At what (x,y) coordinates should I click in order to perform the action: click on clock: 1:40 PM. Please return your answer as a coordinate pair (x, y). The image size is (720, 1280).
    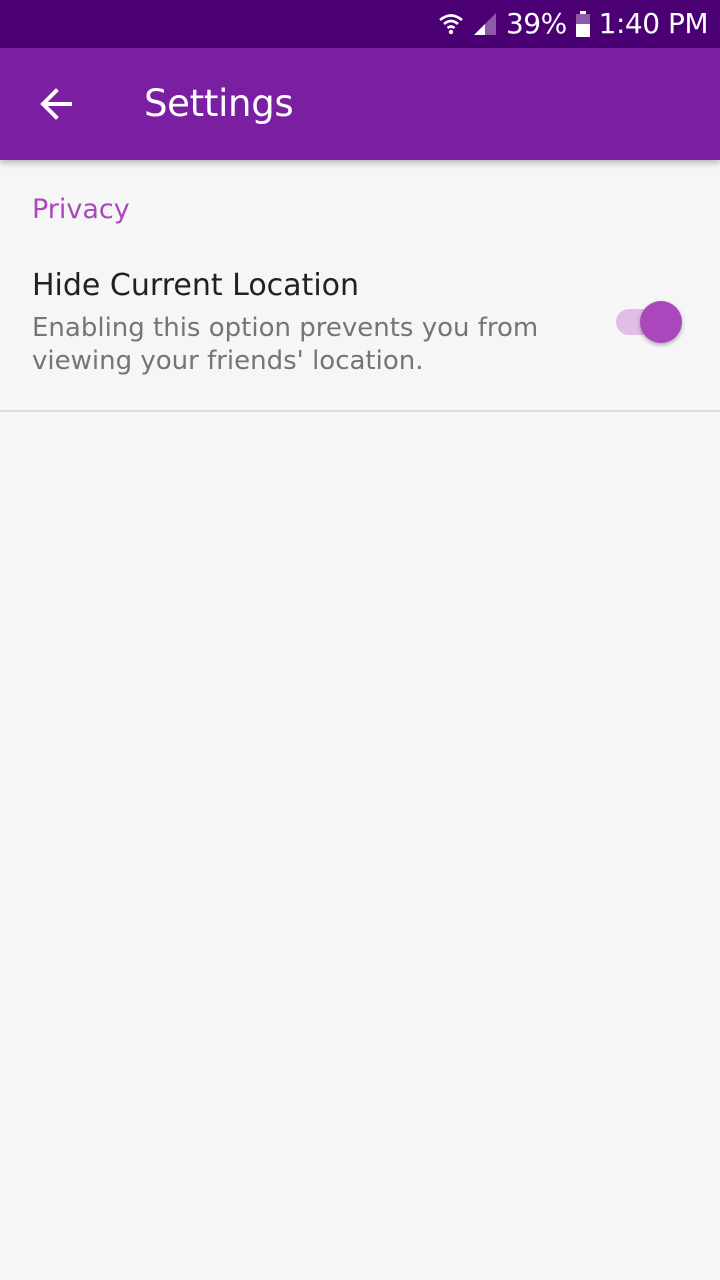
    Looking at the image, I should click on (653, 23).